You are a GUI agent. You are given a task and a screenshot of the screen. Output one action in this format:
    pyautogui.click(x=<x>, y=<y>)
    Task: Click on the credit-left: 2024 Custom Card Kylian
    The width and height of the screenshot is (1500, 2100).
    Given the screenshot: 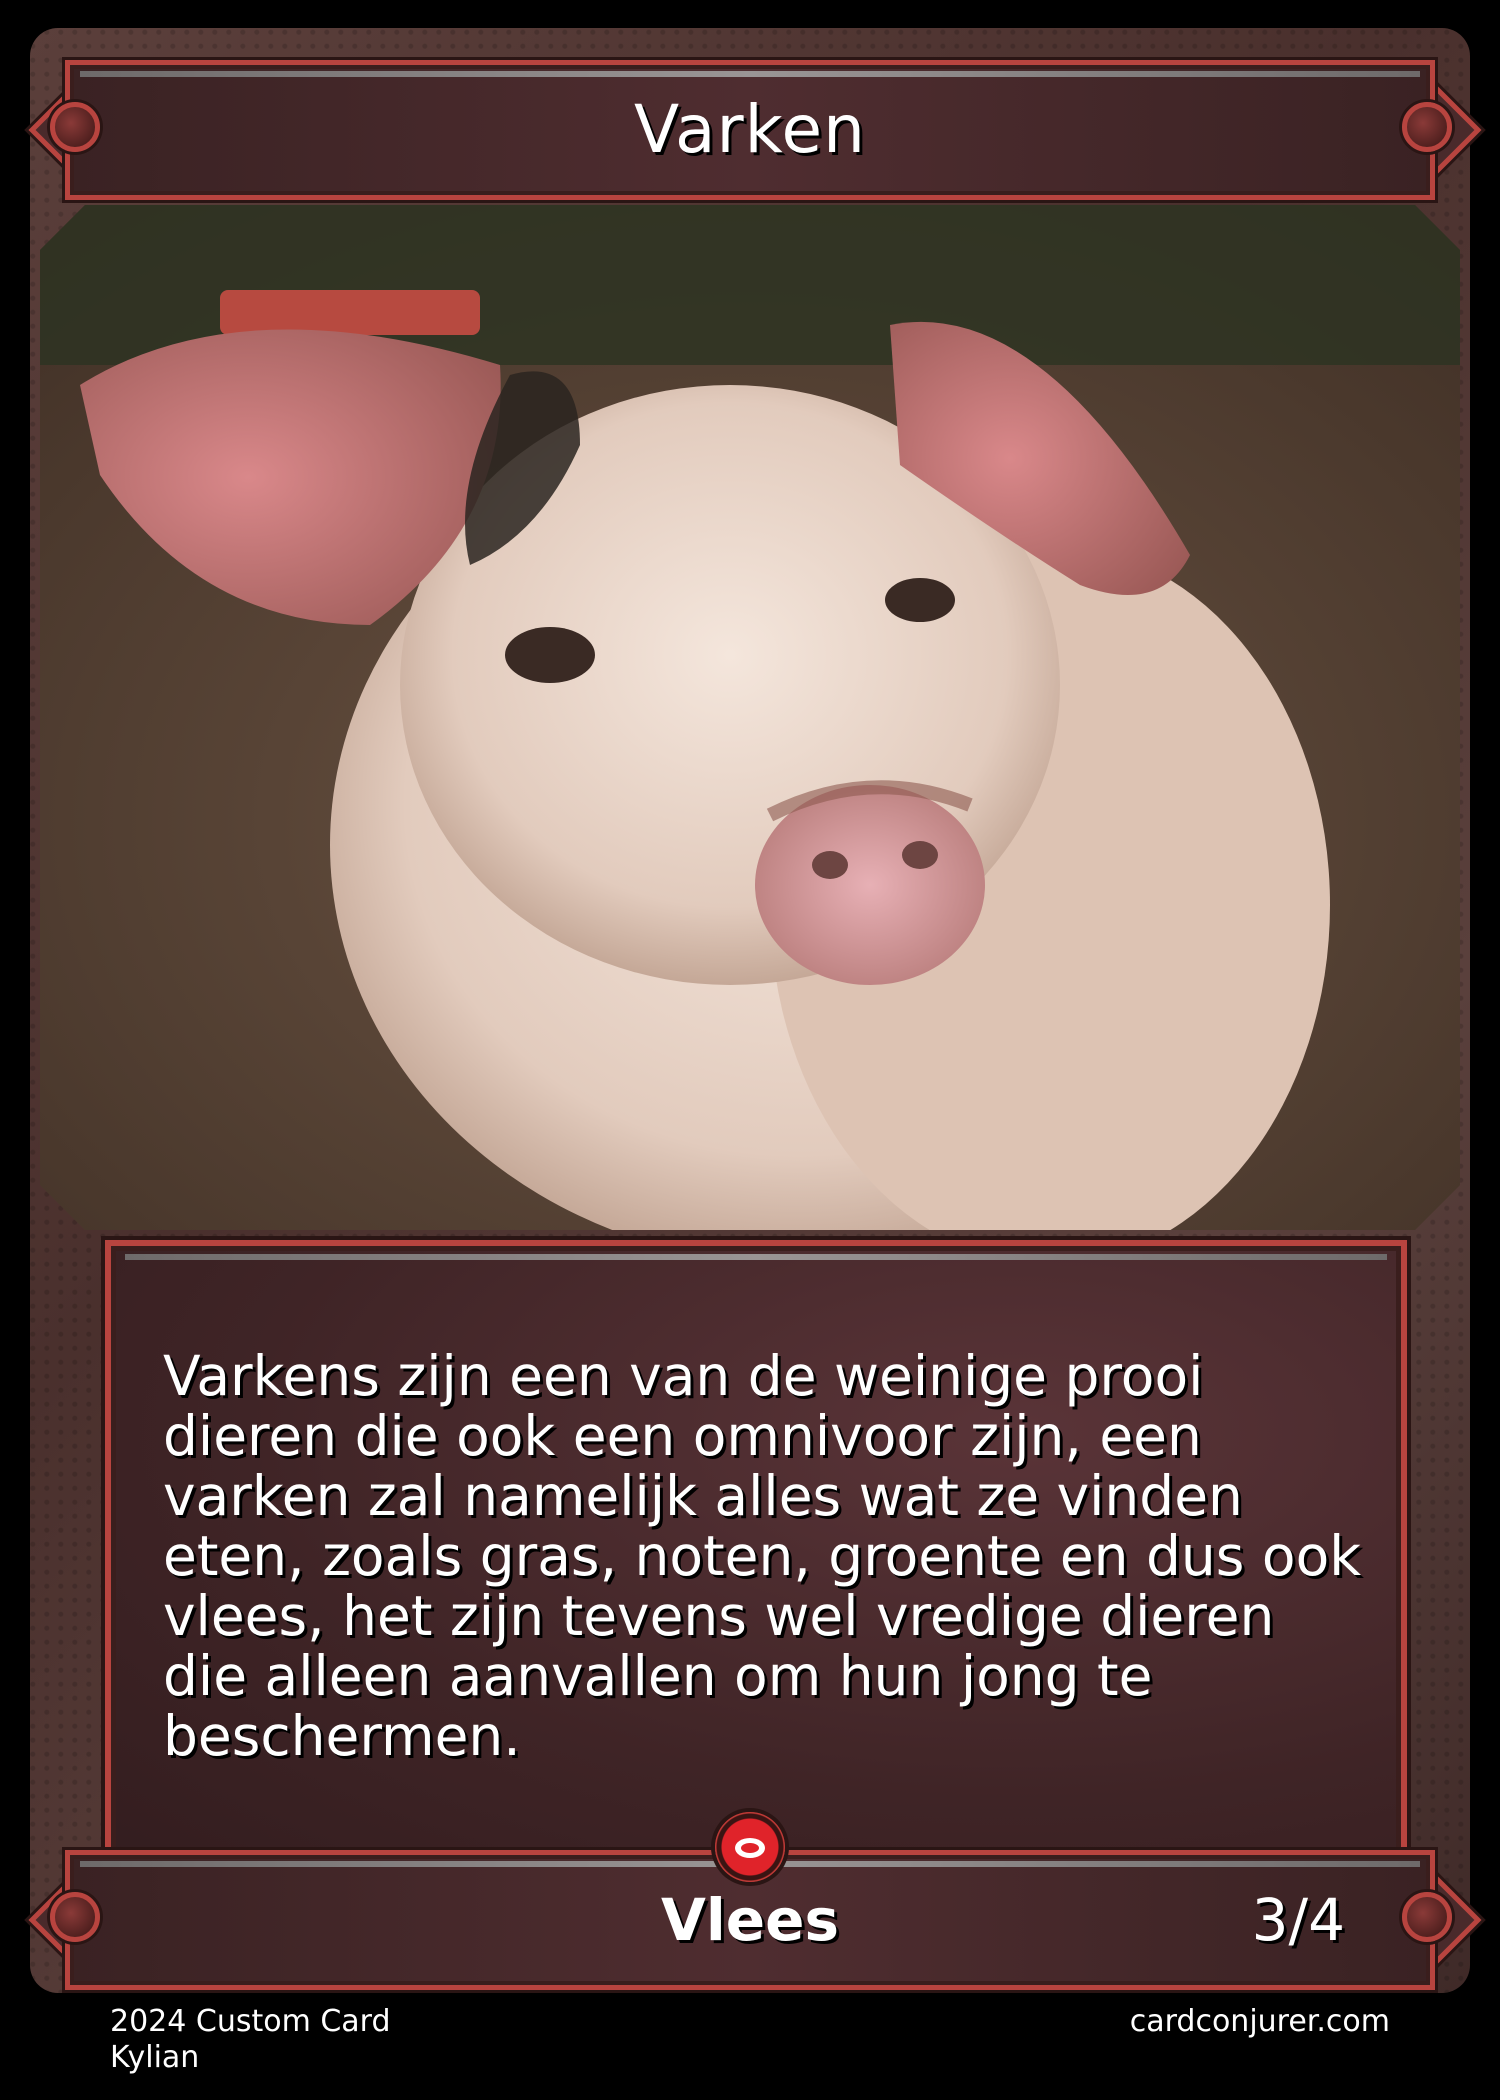 What is the action you would take?
    pyautogui.click(x=250, y=2040)
    